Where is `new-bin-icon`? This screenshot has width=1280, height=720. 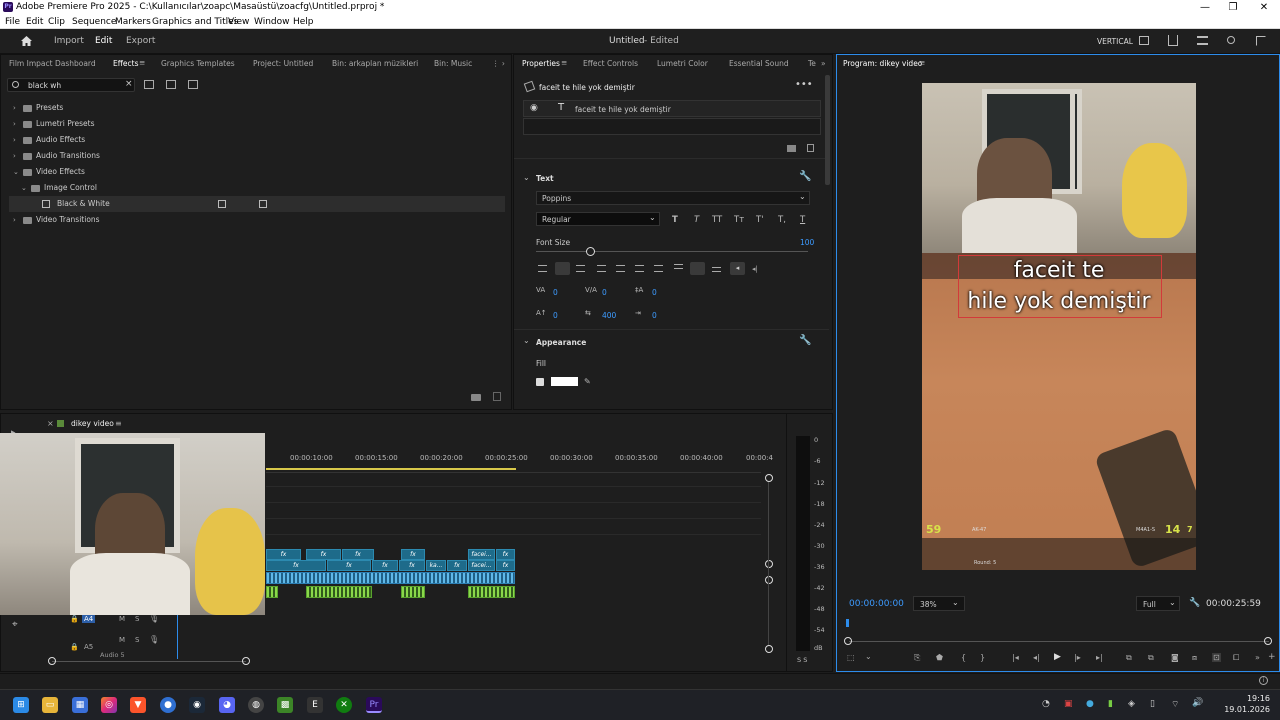
new-bin-icon is located at coordinates (476, 397).